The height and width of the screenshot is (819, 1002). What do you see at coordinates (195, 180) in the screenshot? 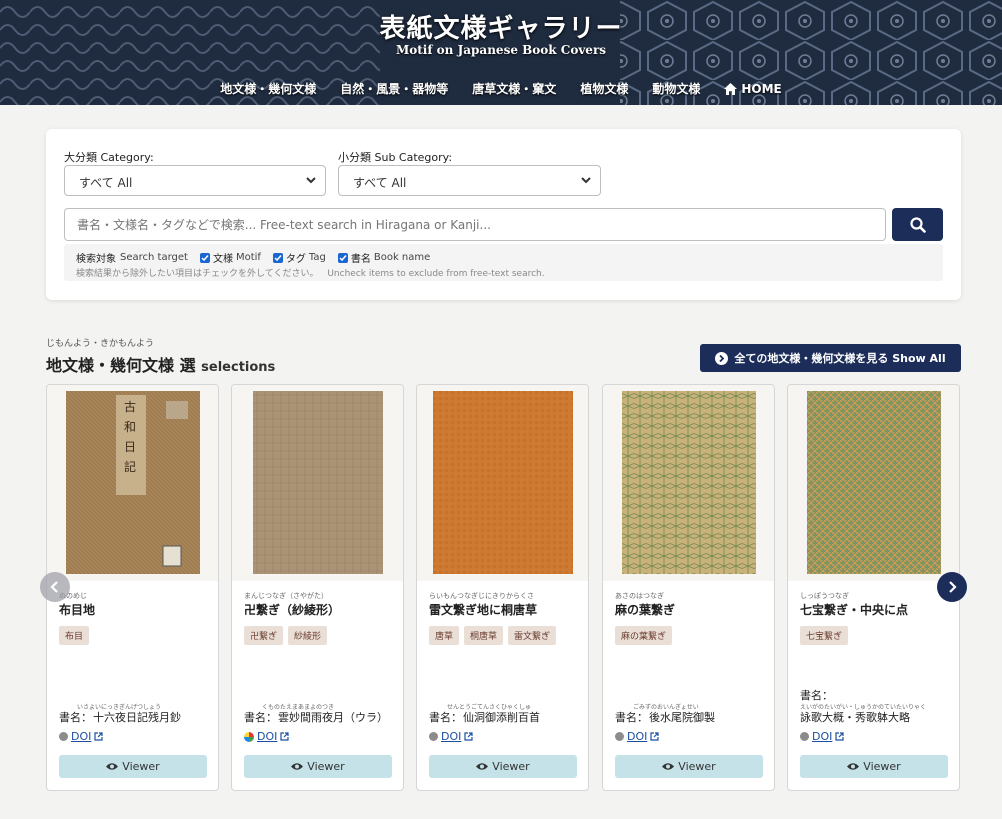
I see `category-select: すべて All` at bounding box center [195, 180].